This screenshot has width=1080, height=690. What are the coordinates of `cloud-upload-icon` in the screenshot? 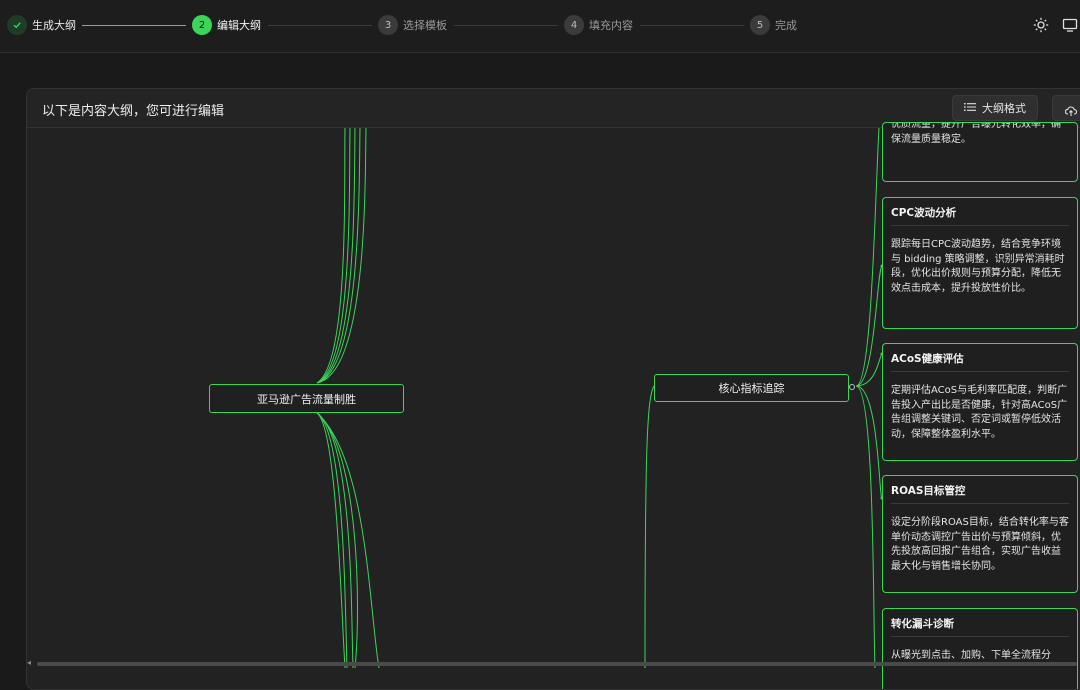 It's located at (1071, 111).